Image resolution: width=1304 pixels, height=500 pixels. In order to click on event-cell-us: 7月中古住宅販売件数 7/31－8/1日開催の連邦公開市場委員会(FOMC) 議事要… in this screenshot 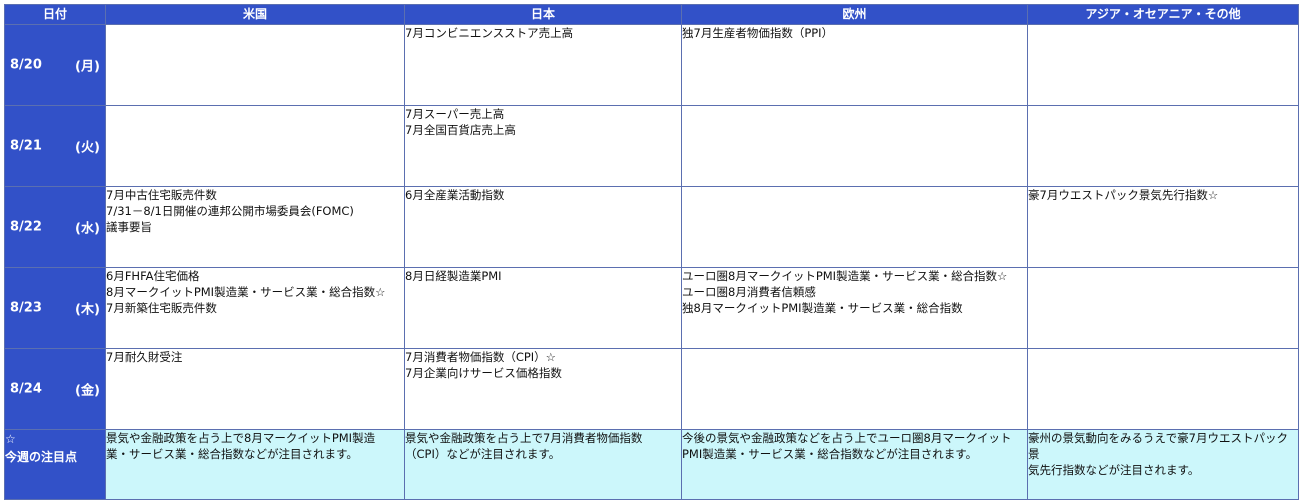, I will do `click(255, 227)`.